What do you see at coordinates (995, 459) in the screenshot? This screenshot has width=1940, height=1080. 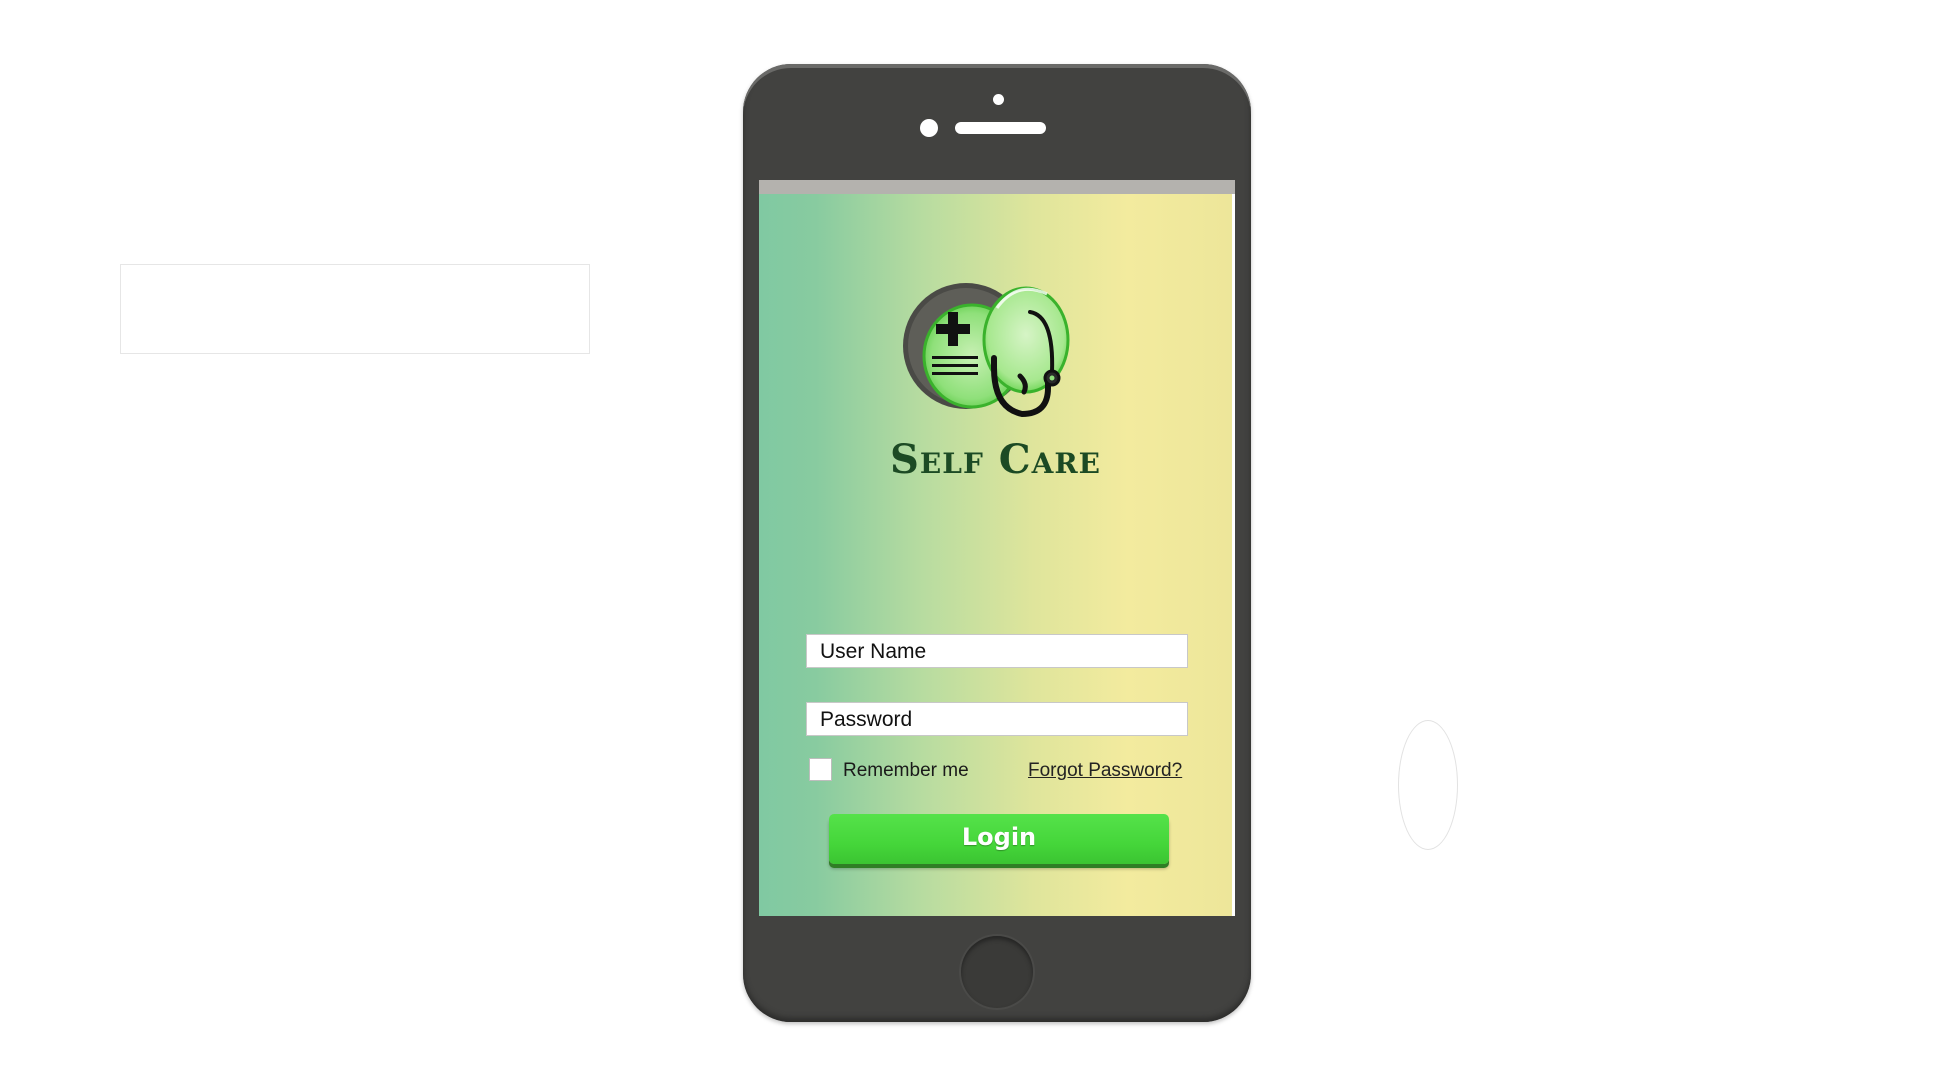 I see `app-title: Self Care` at bounding box center [995, 459].